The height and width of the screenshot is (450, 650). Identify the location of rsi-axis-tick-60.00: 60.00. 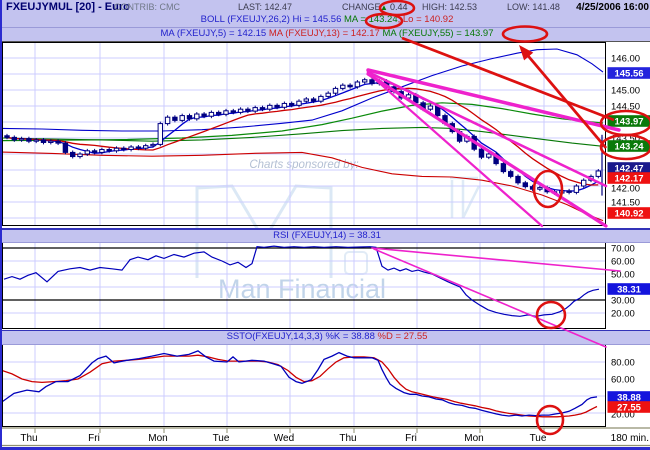
(623, 262).